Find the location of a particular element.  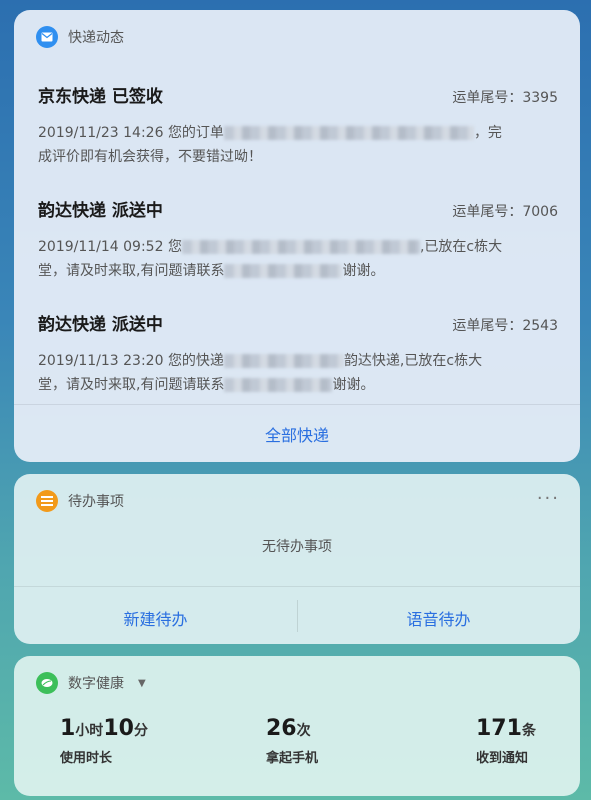

pickups-stat: 26次 拿起手机 is located at coordinates (292, 741).